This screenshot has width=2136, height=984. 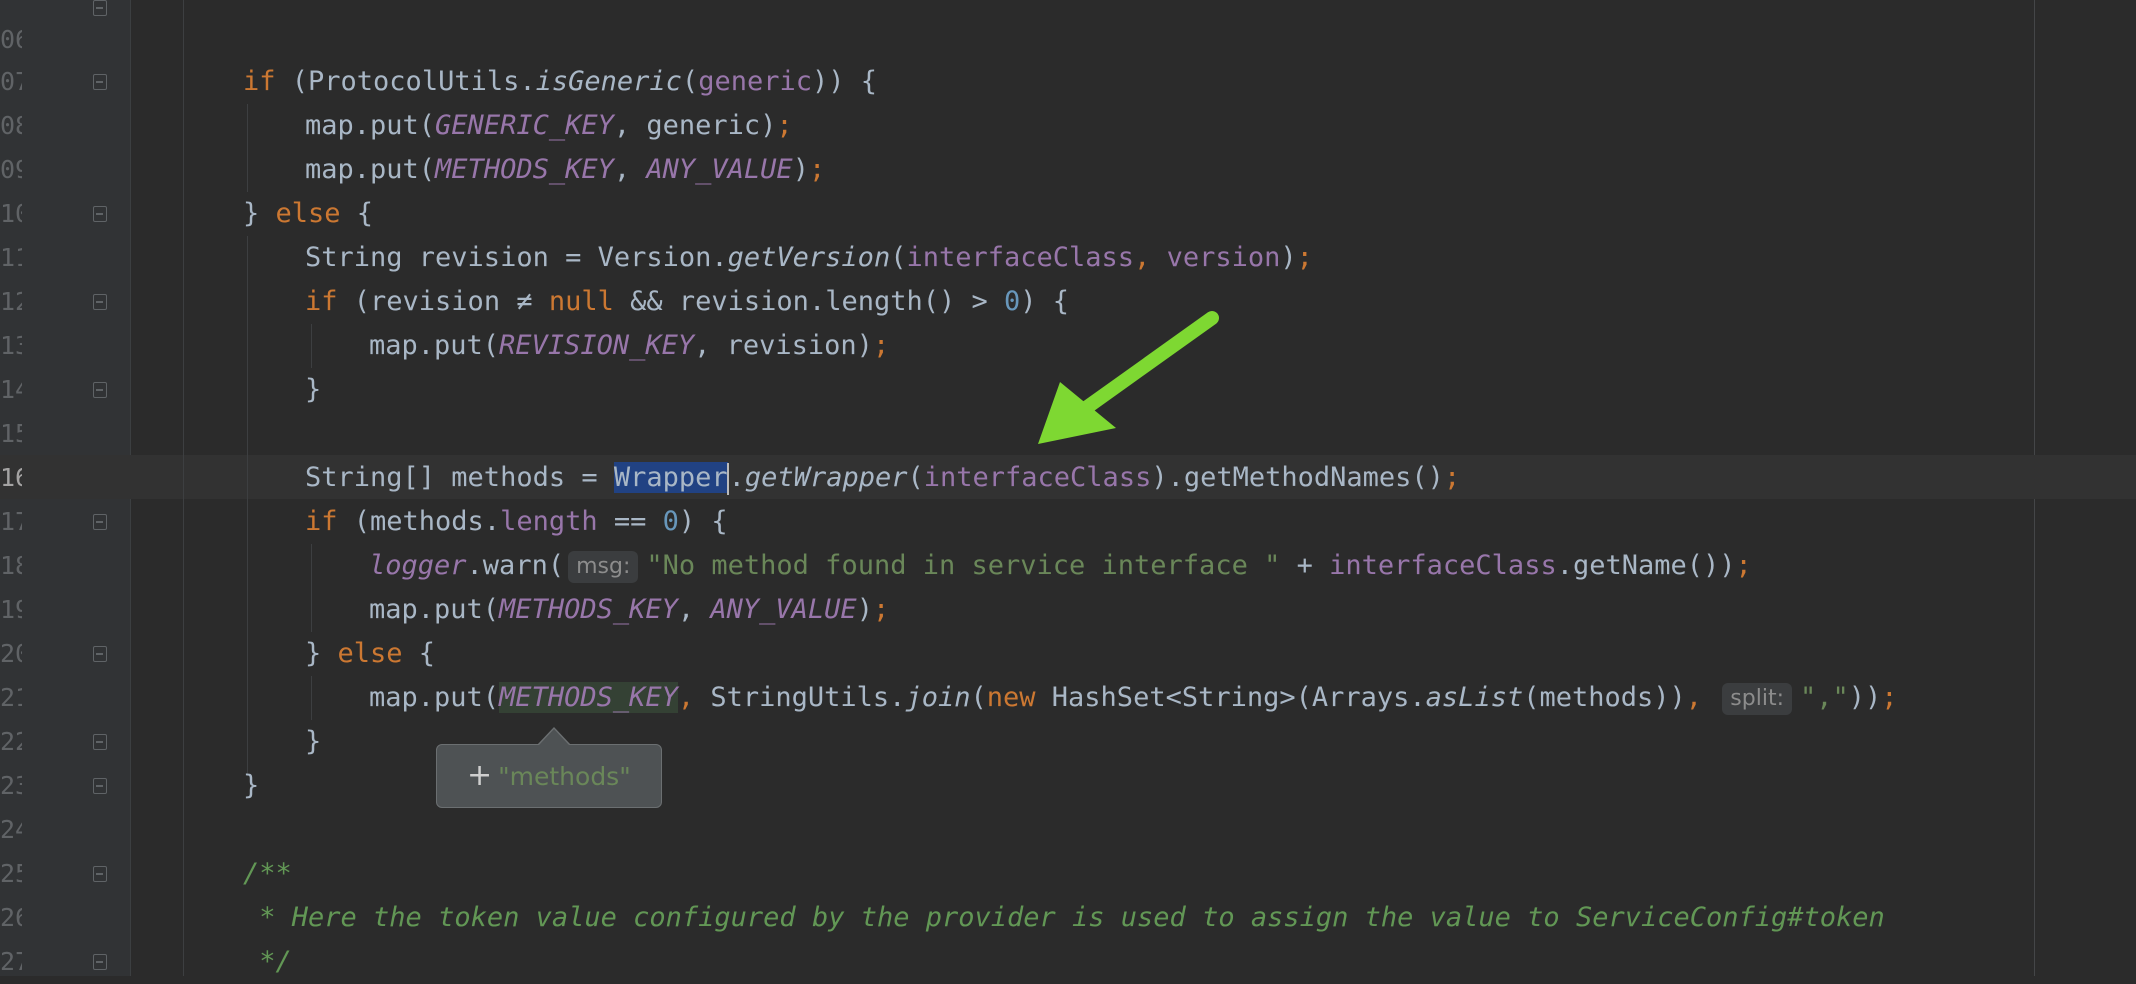 I want to click on postfix-completion-popup: + "methods", so click(x=549, y=776).